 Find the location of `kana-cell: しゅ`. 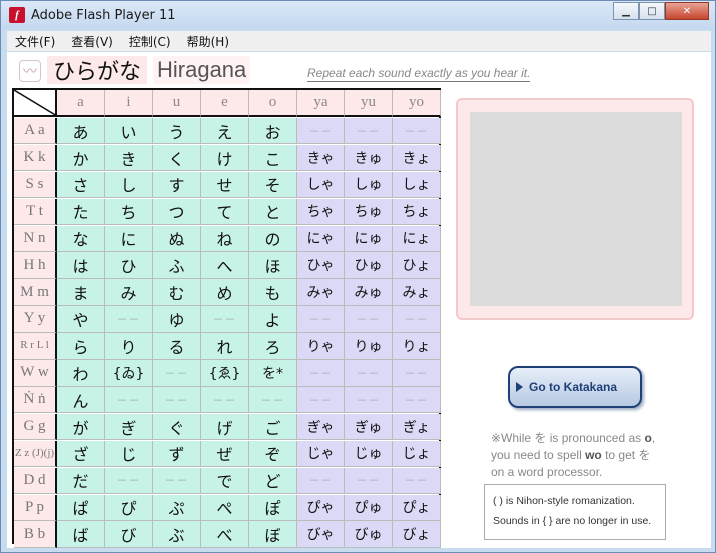

kana-cell: しゅ is located at coordinates (369, 185).